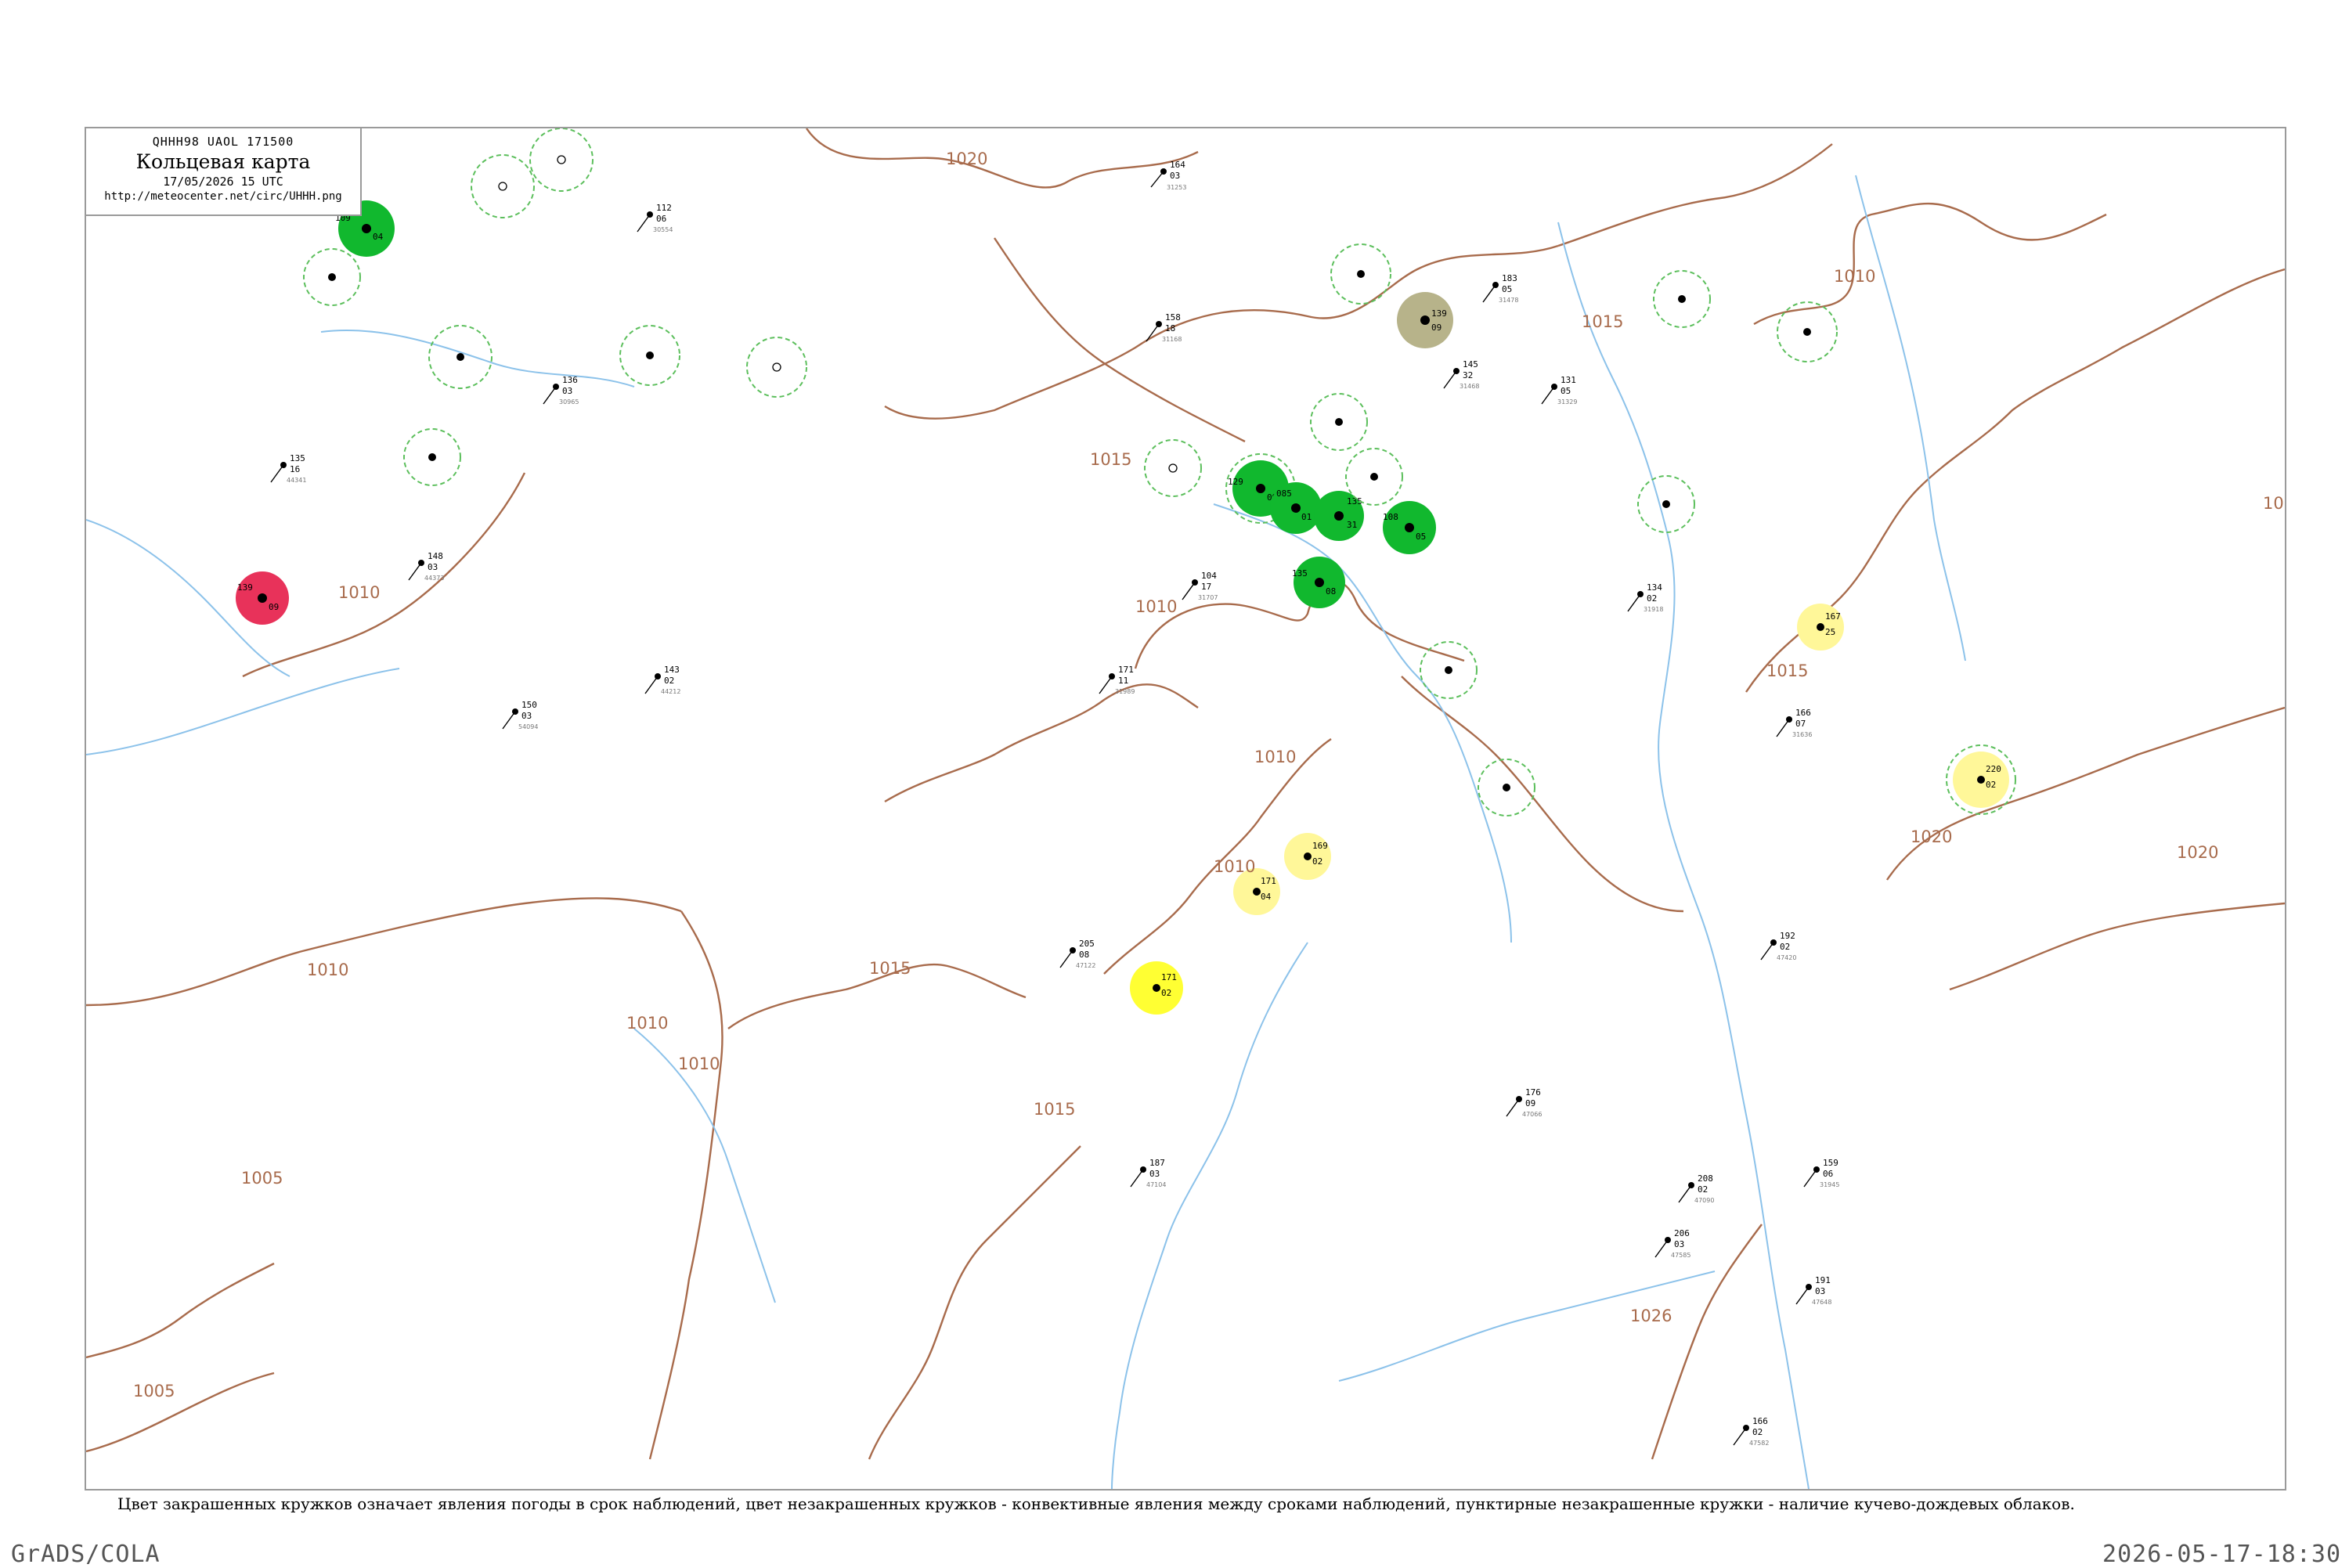 This screenshot has width=2349, height=1568. What do you see at coordinates (1077, 954) in the screenshot?
I see `station-plot: 20508 47122` at bounding box center [1077, 954].